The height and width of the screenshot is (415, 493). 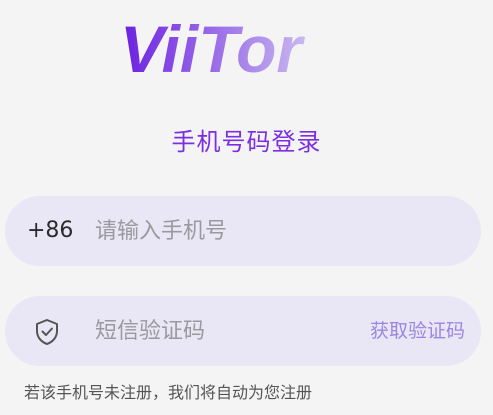 I want to click on get-code-button: 获取验证码, so click(x=417, y=331).